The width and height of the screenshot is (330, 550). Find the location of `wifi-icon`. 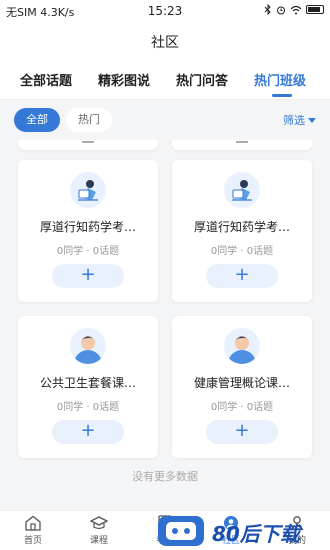

wifi-icon is located at coordinates (296, 9).